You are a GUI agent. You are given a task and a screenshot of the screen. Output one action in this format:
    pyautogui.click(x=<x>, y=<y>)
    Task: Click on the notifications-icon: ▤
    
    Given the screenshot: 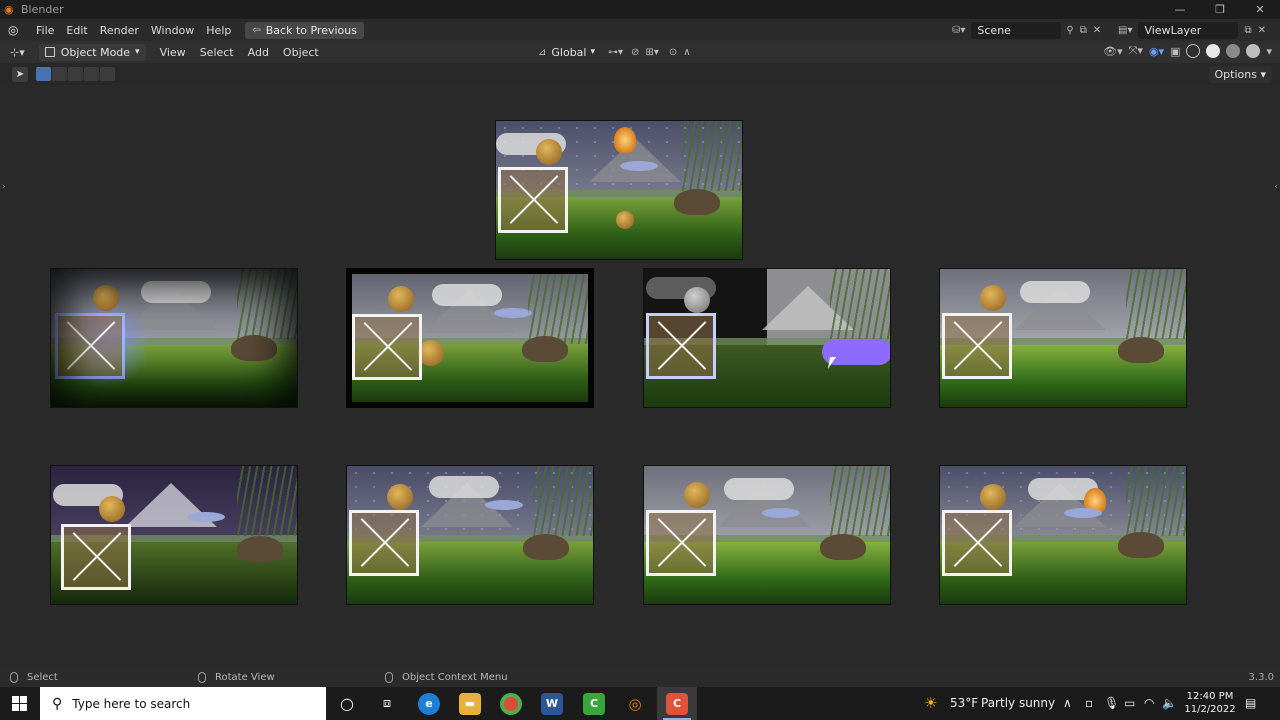 What is the action you would take?
    pyautogui.click(x=1250, y=703)
    